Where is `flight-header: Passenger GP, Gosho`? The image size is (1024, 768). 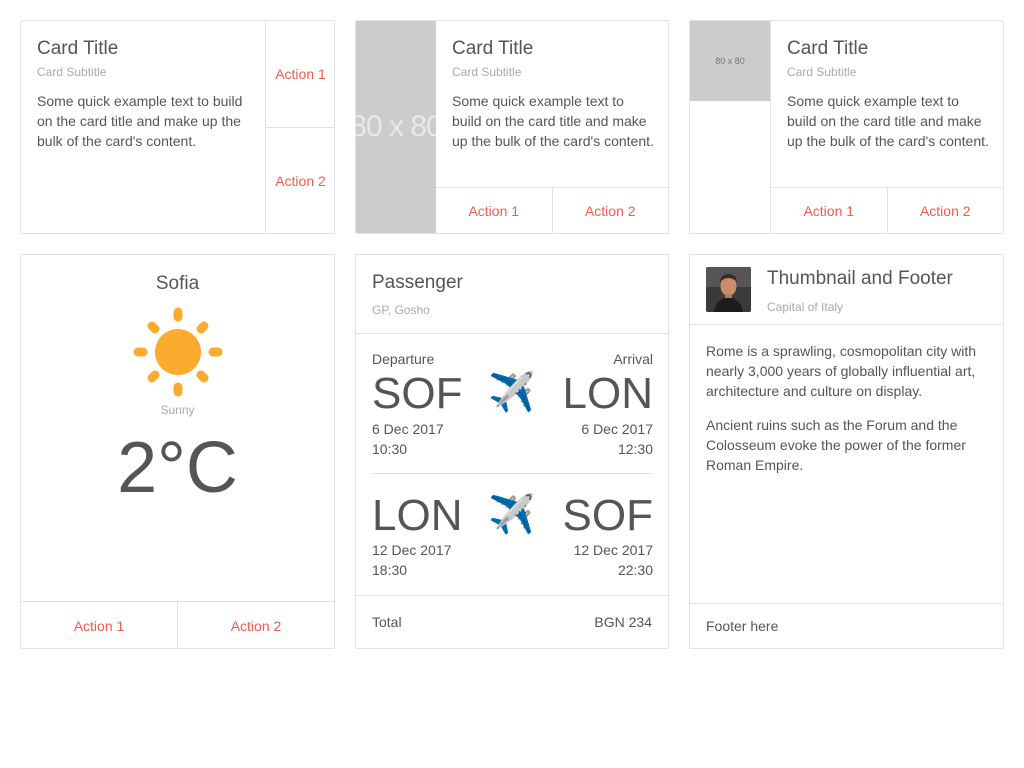 flight-header: Passenger GP, Gosho is located at coordinates (512, 294).